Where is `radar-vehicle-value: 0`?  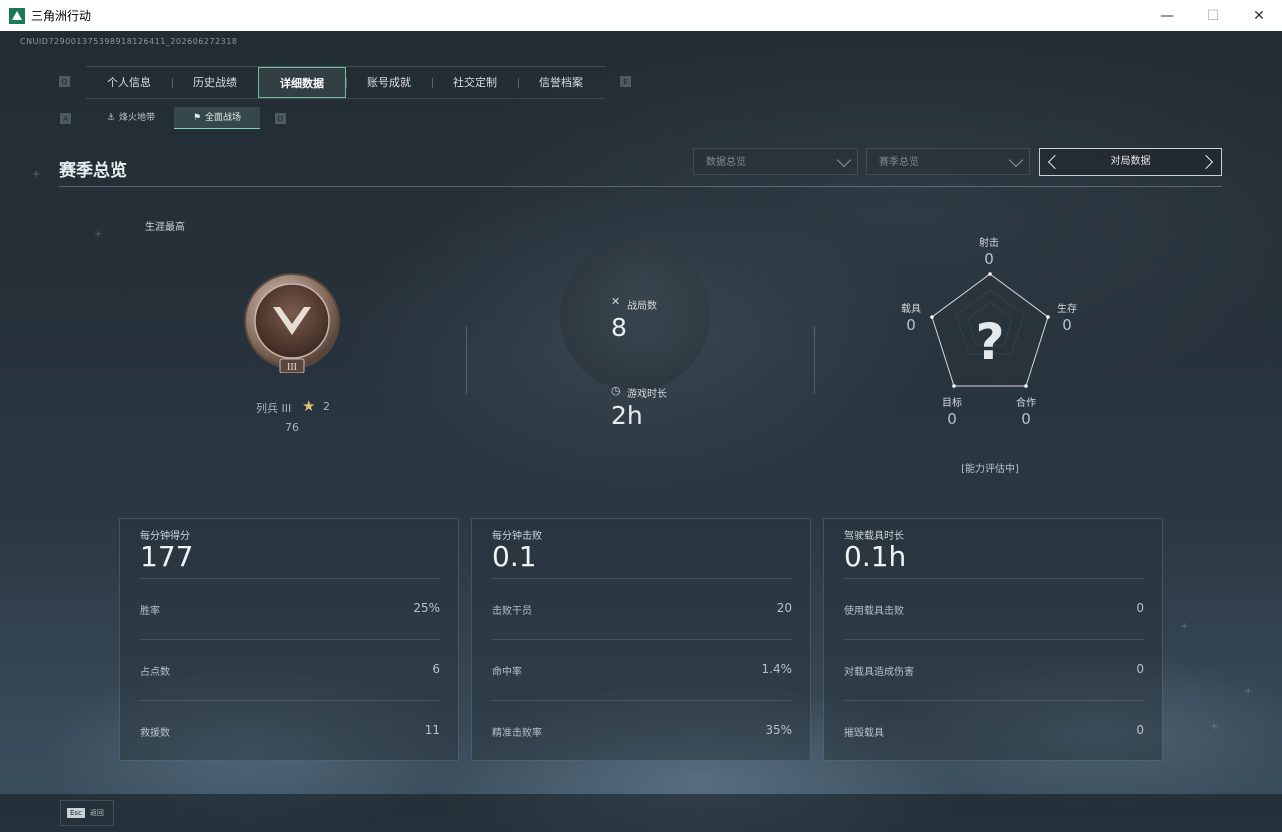 radar-vehicle-value: 0 is located at coordinates (911, 325).